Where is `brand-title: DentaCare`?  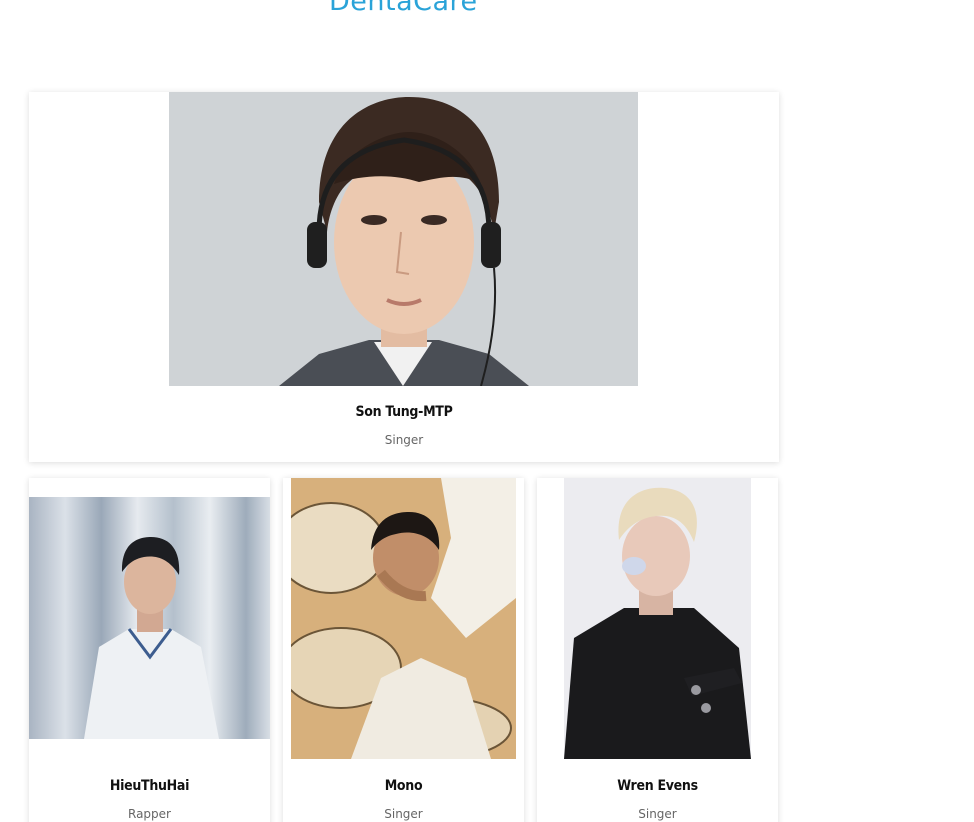 brand-title: DentaCare is located at coordinates (403, 9).